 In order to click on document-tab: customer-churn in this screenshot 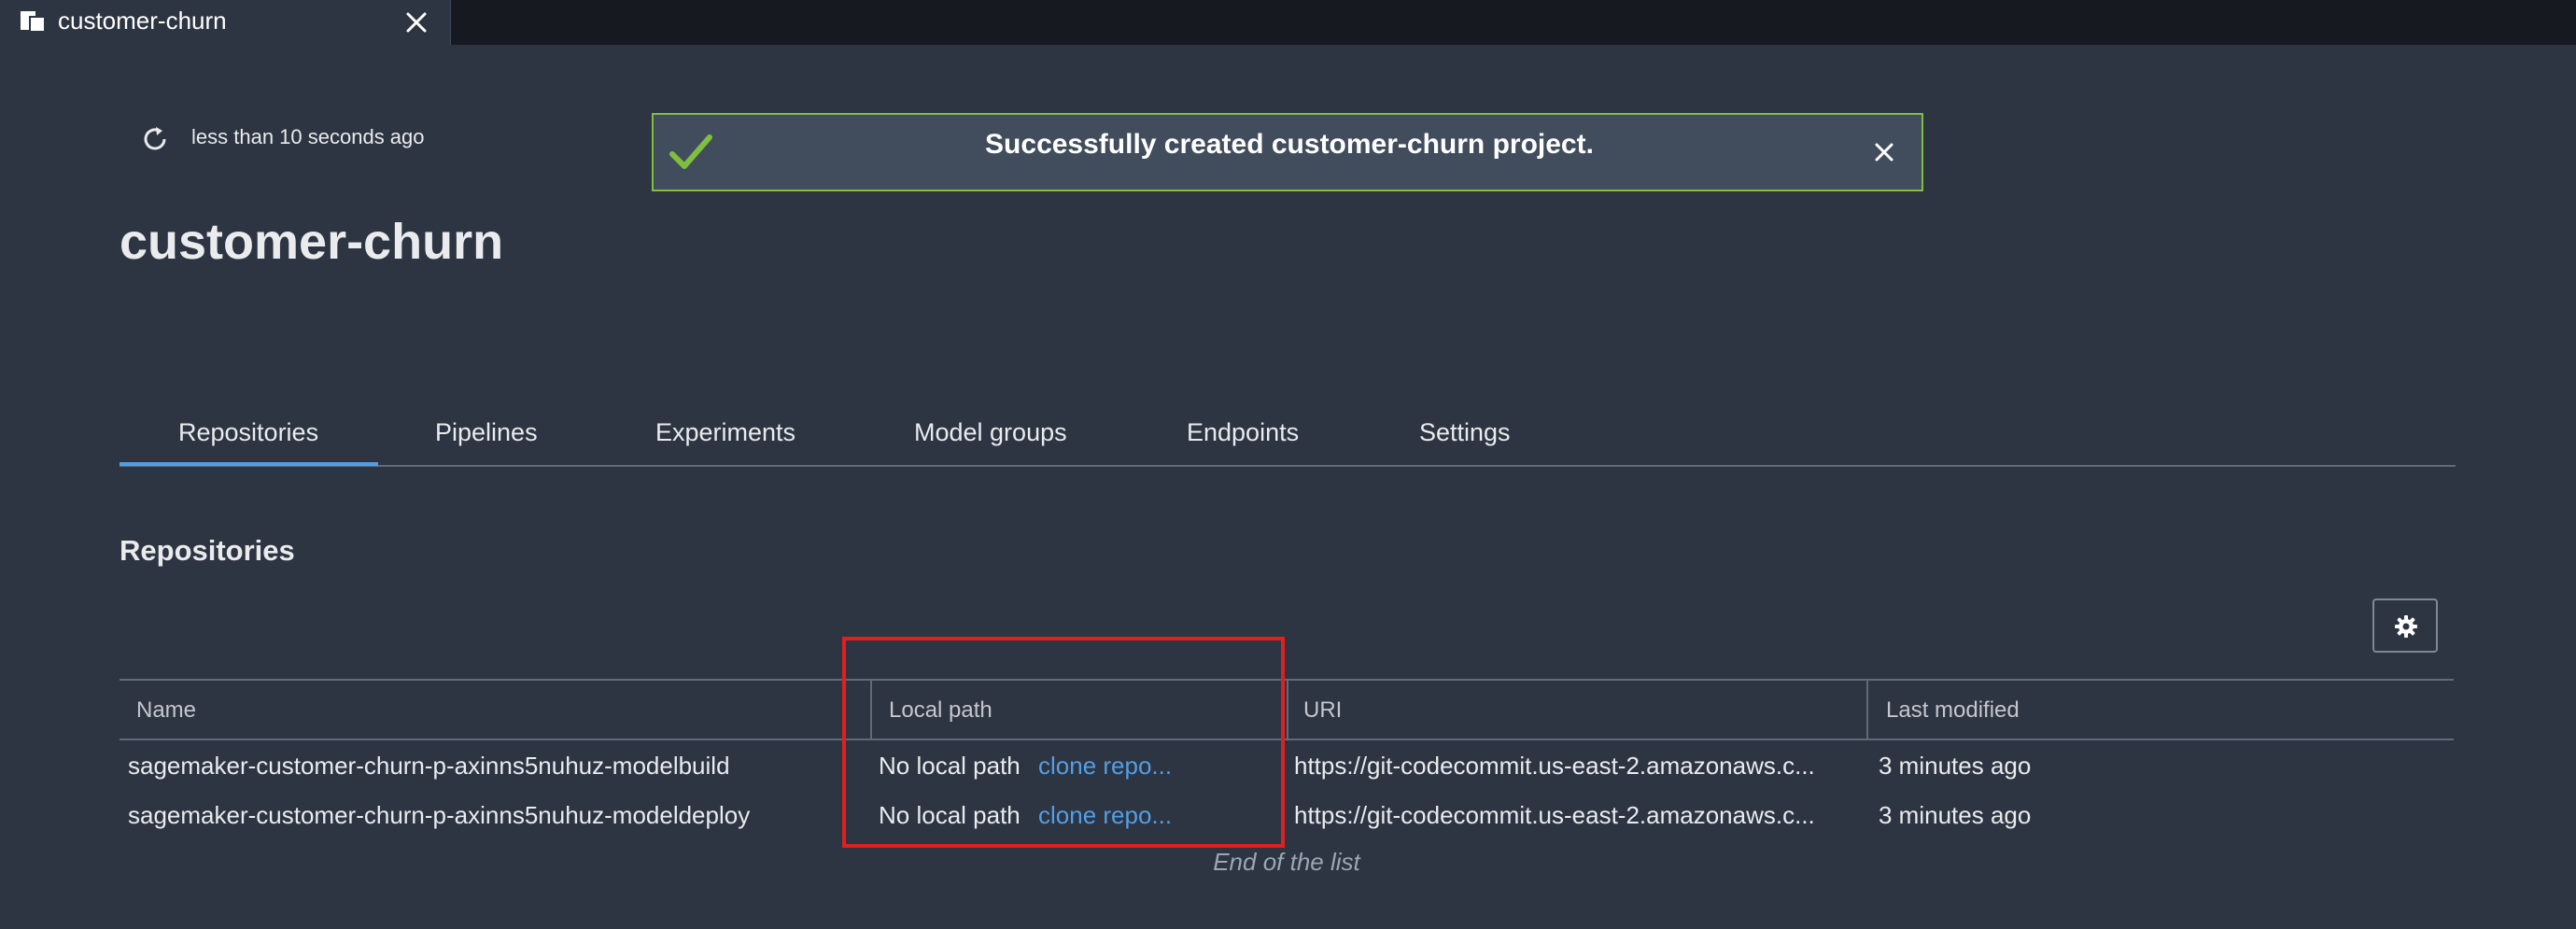, I will do `click(225, 22)`.